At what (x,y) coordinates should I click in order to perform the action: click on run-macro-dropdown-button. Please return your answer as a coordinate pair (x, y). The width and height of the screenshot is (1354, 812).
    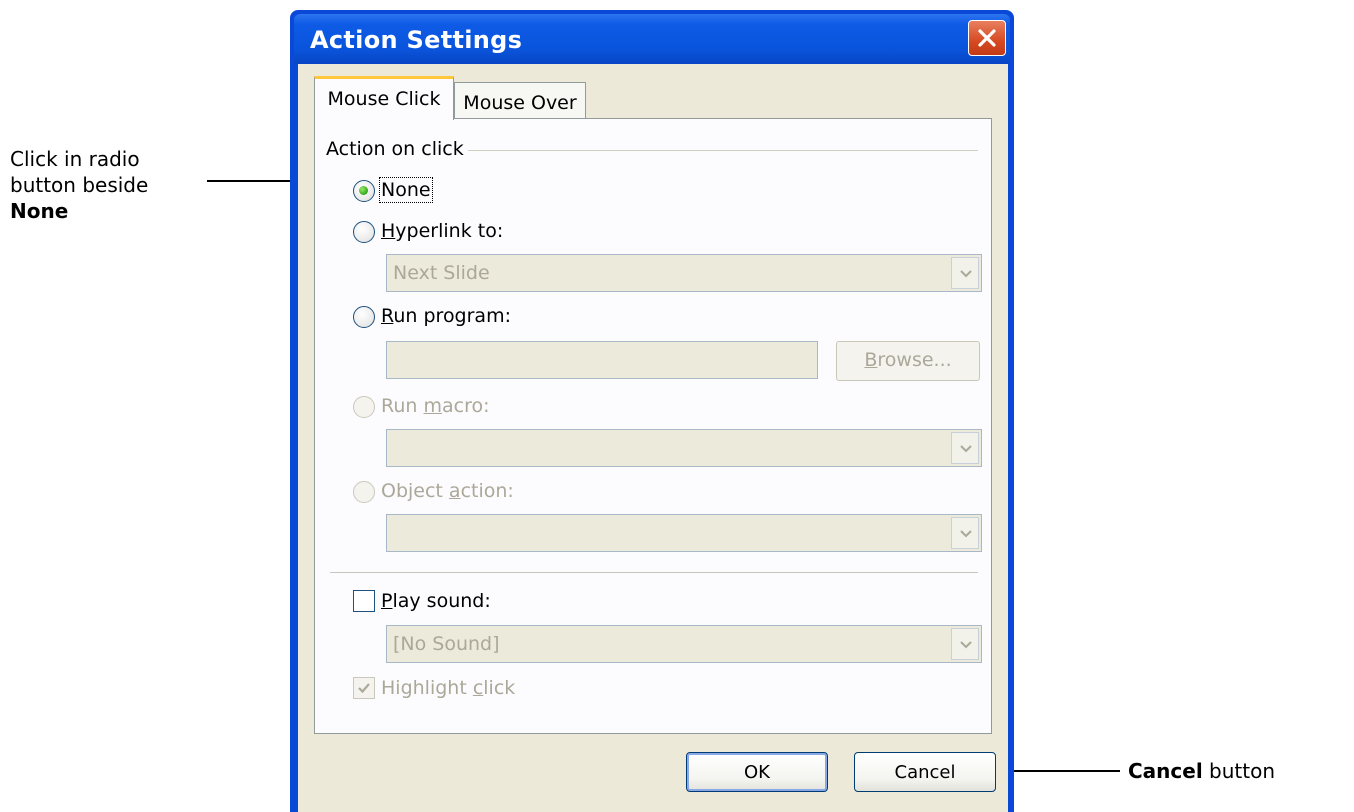
    Looking at the image, I should click on (965, 448).